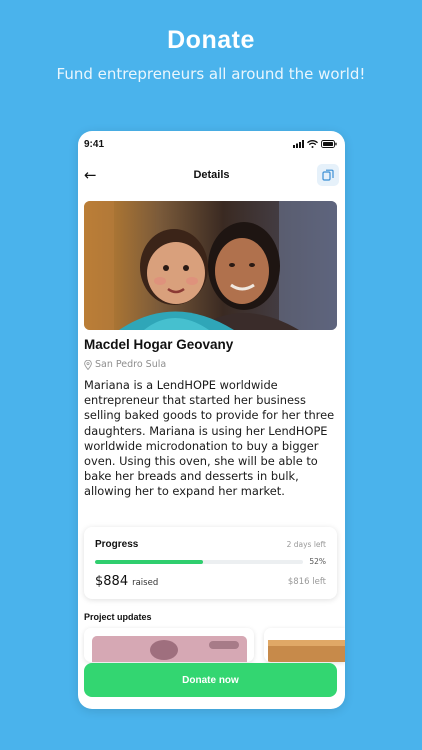 The image size is (422, 750). I want to click on raised-label: raised, so click(145, 583).